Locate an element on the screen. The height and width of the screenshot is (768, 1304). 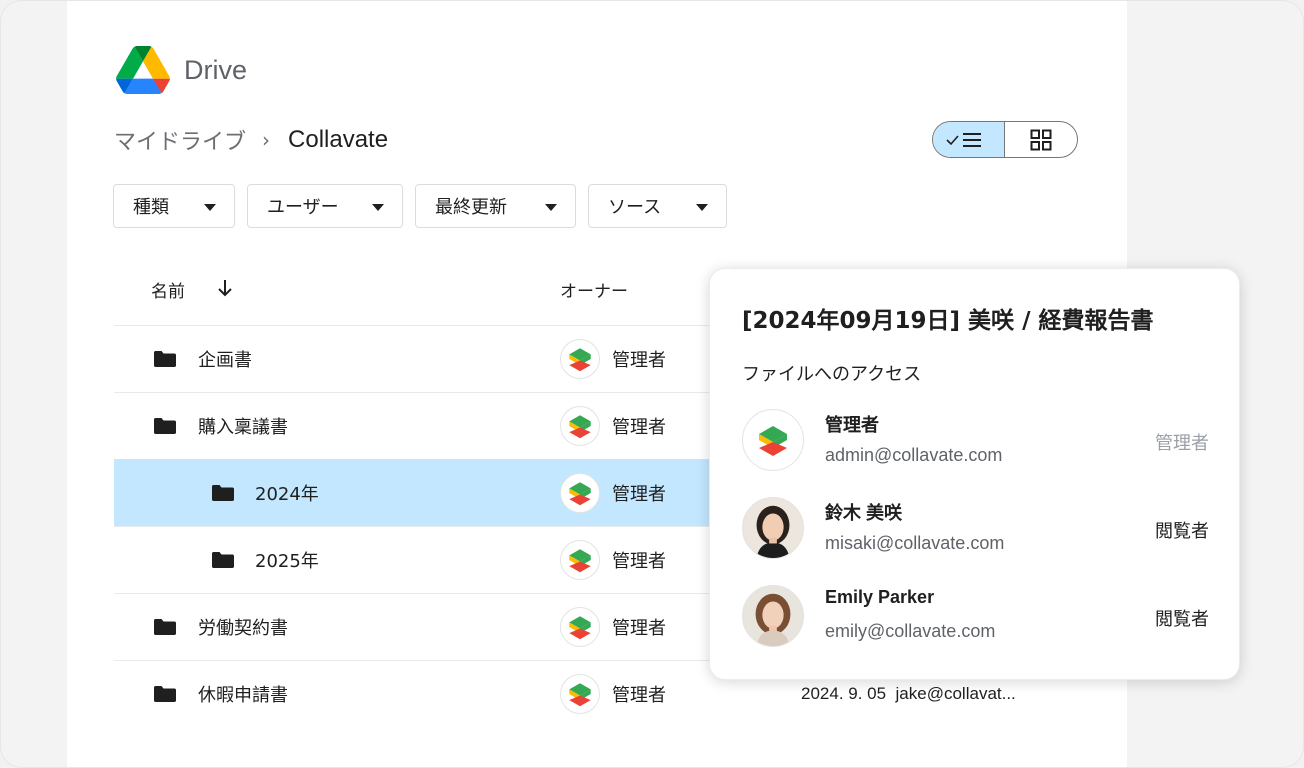
table-row: 労働契約書 管理者 is located at coordinates (424, 626).